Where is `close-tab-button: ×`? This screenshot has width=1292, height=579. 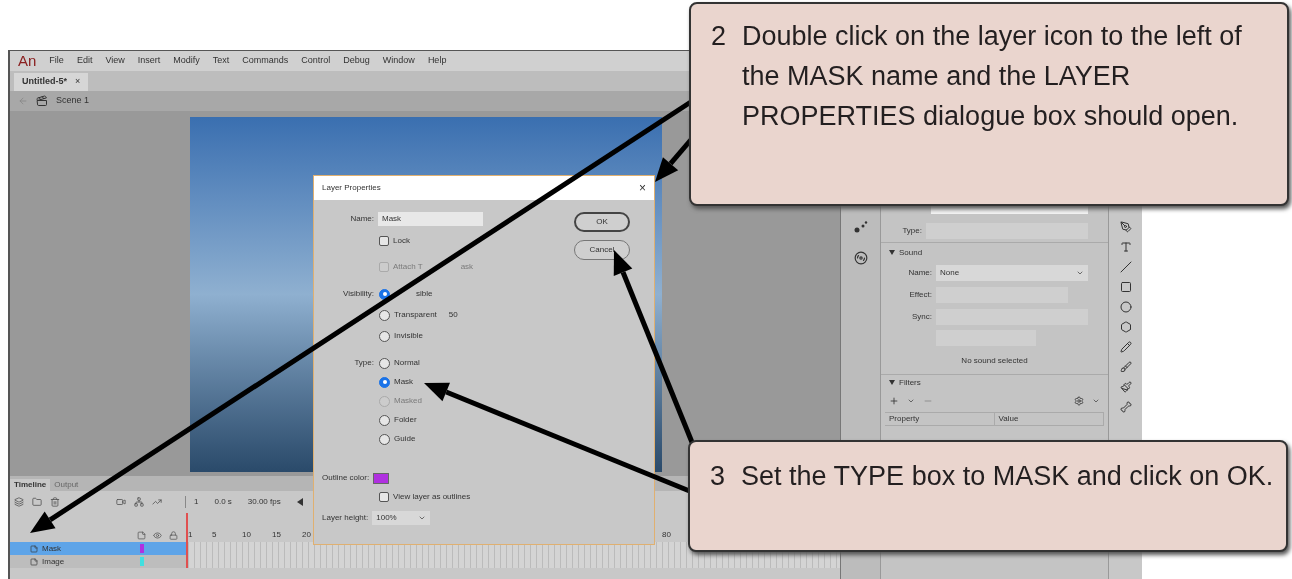 close-tab-button: × is located at coordinates (78, 82).